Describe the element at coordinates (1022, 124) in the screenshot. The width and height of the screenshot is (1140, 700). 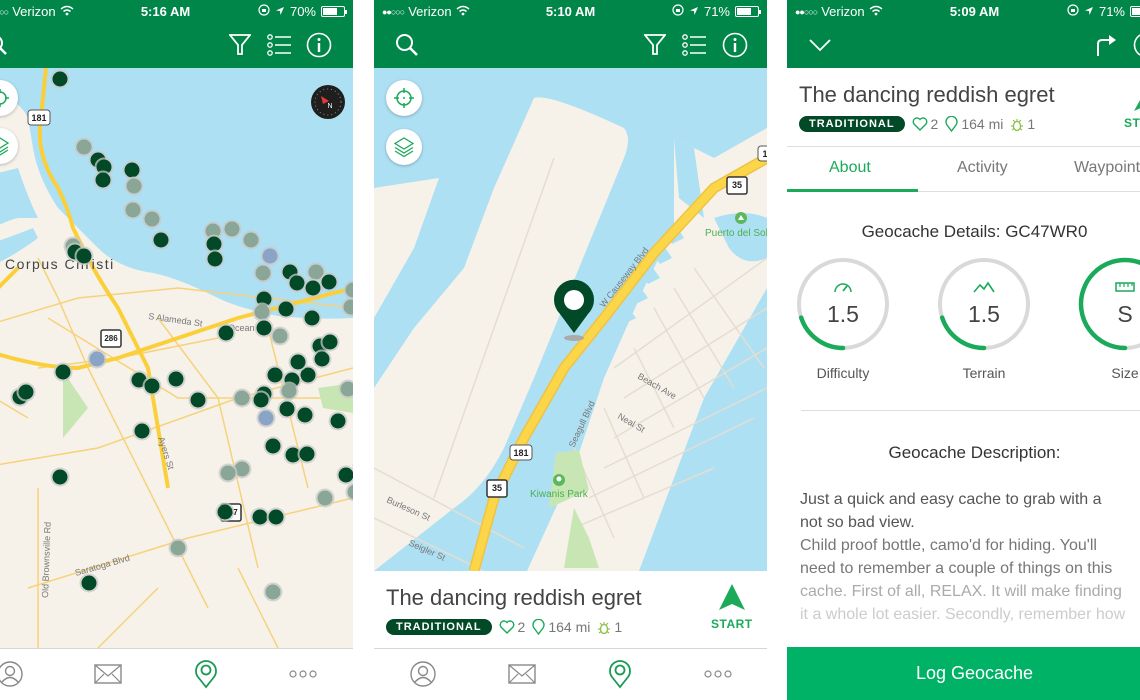
I see `trackables: 1` at that location.